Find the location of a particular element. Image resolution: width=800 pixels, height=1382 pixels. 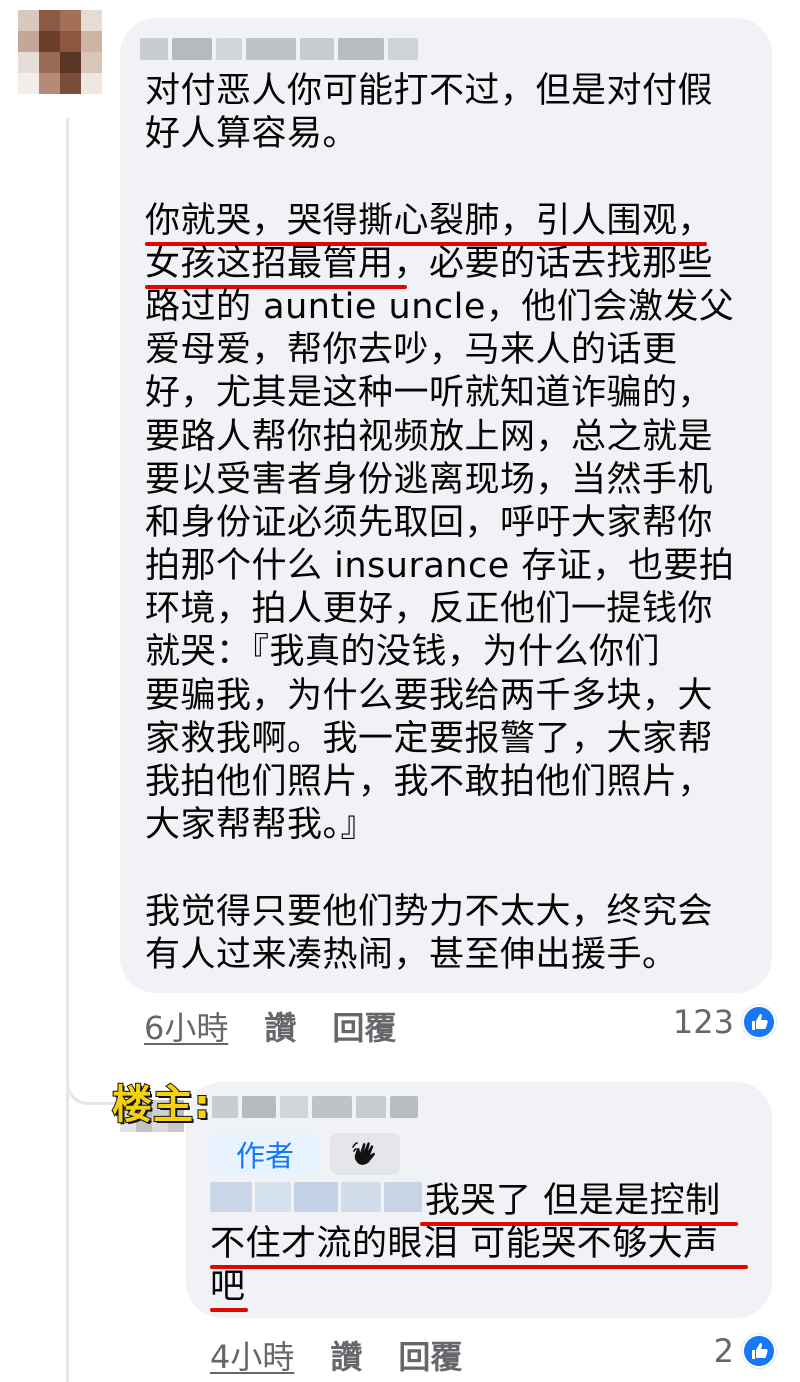

comment-line: 要路人帮你拍视频放上网，总之就是 is located at coordinates (429, 436).